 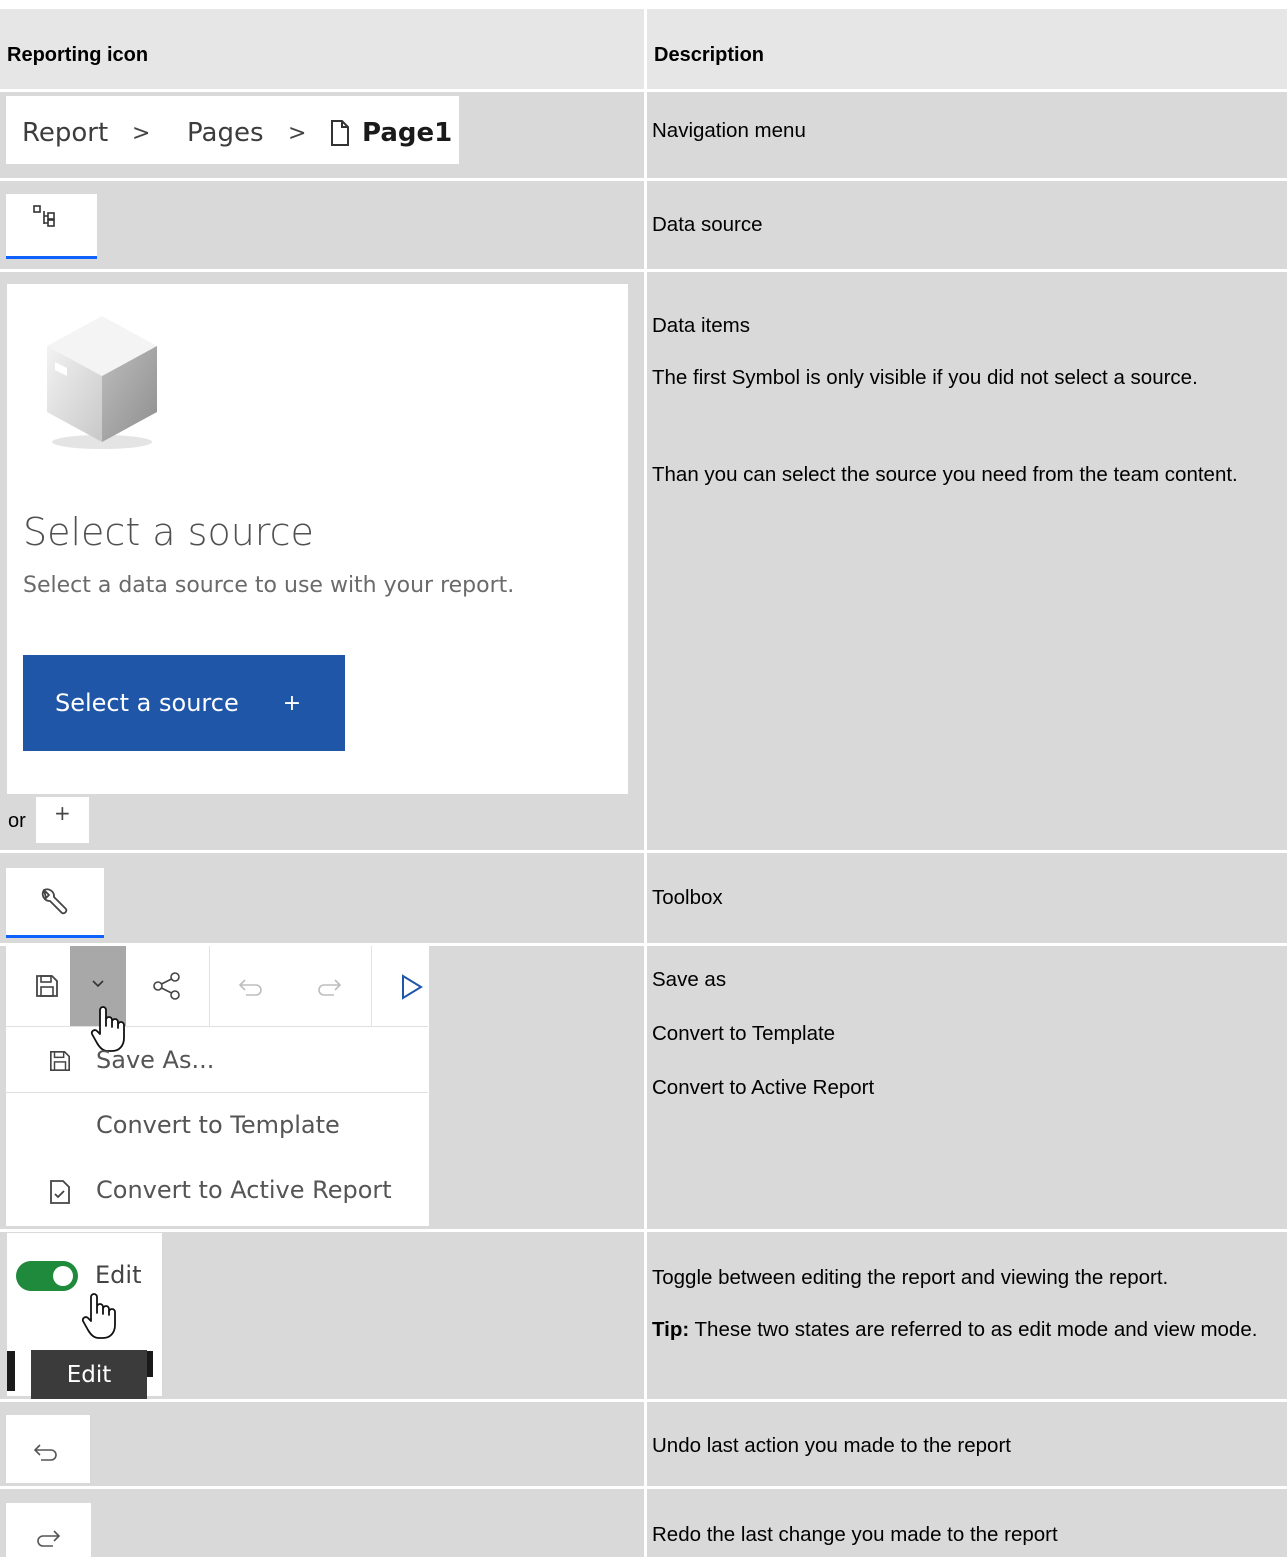 I want to click on empty-box-icon, so click(x=102, y=382).